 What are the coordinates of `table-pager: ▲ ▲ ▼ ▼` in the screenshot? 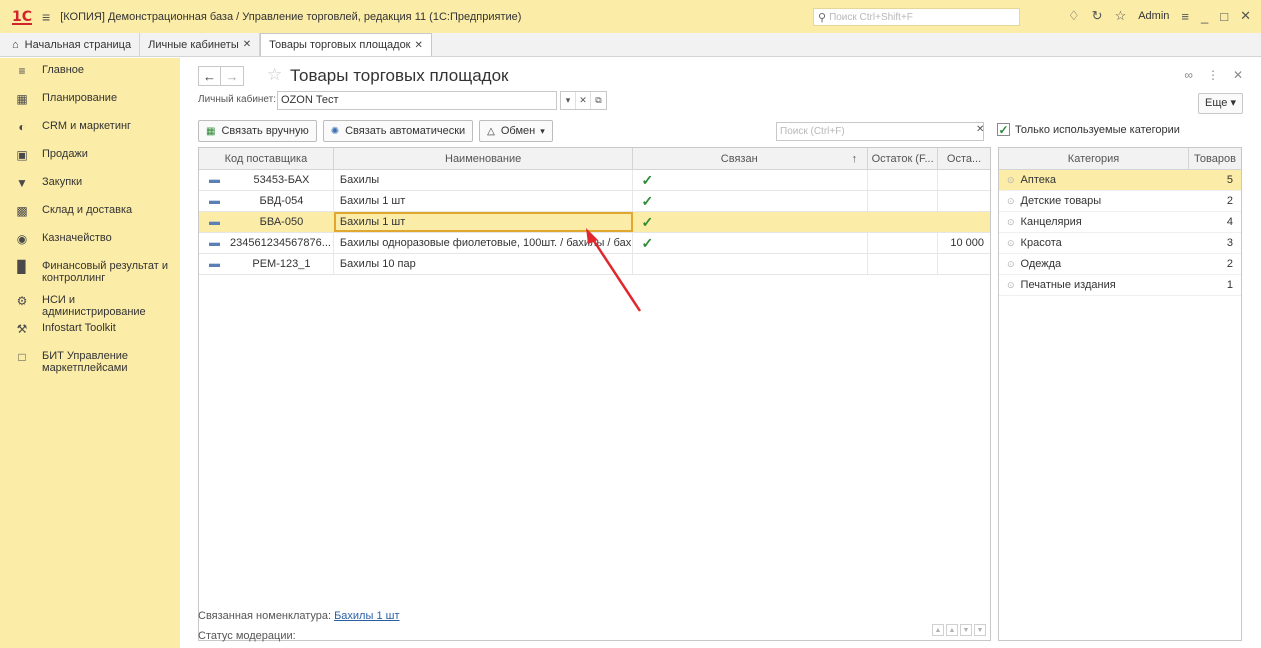 It's located at (958, 630).